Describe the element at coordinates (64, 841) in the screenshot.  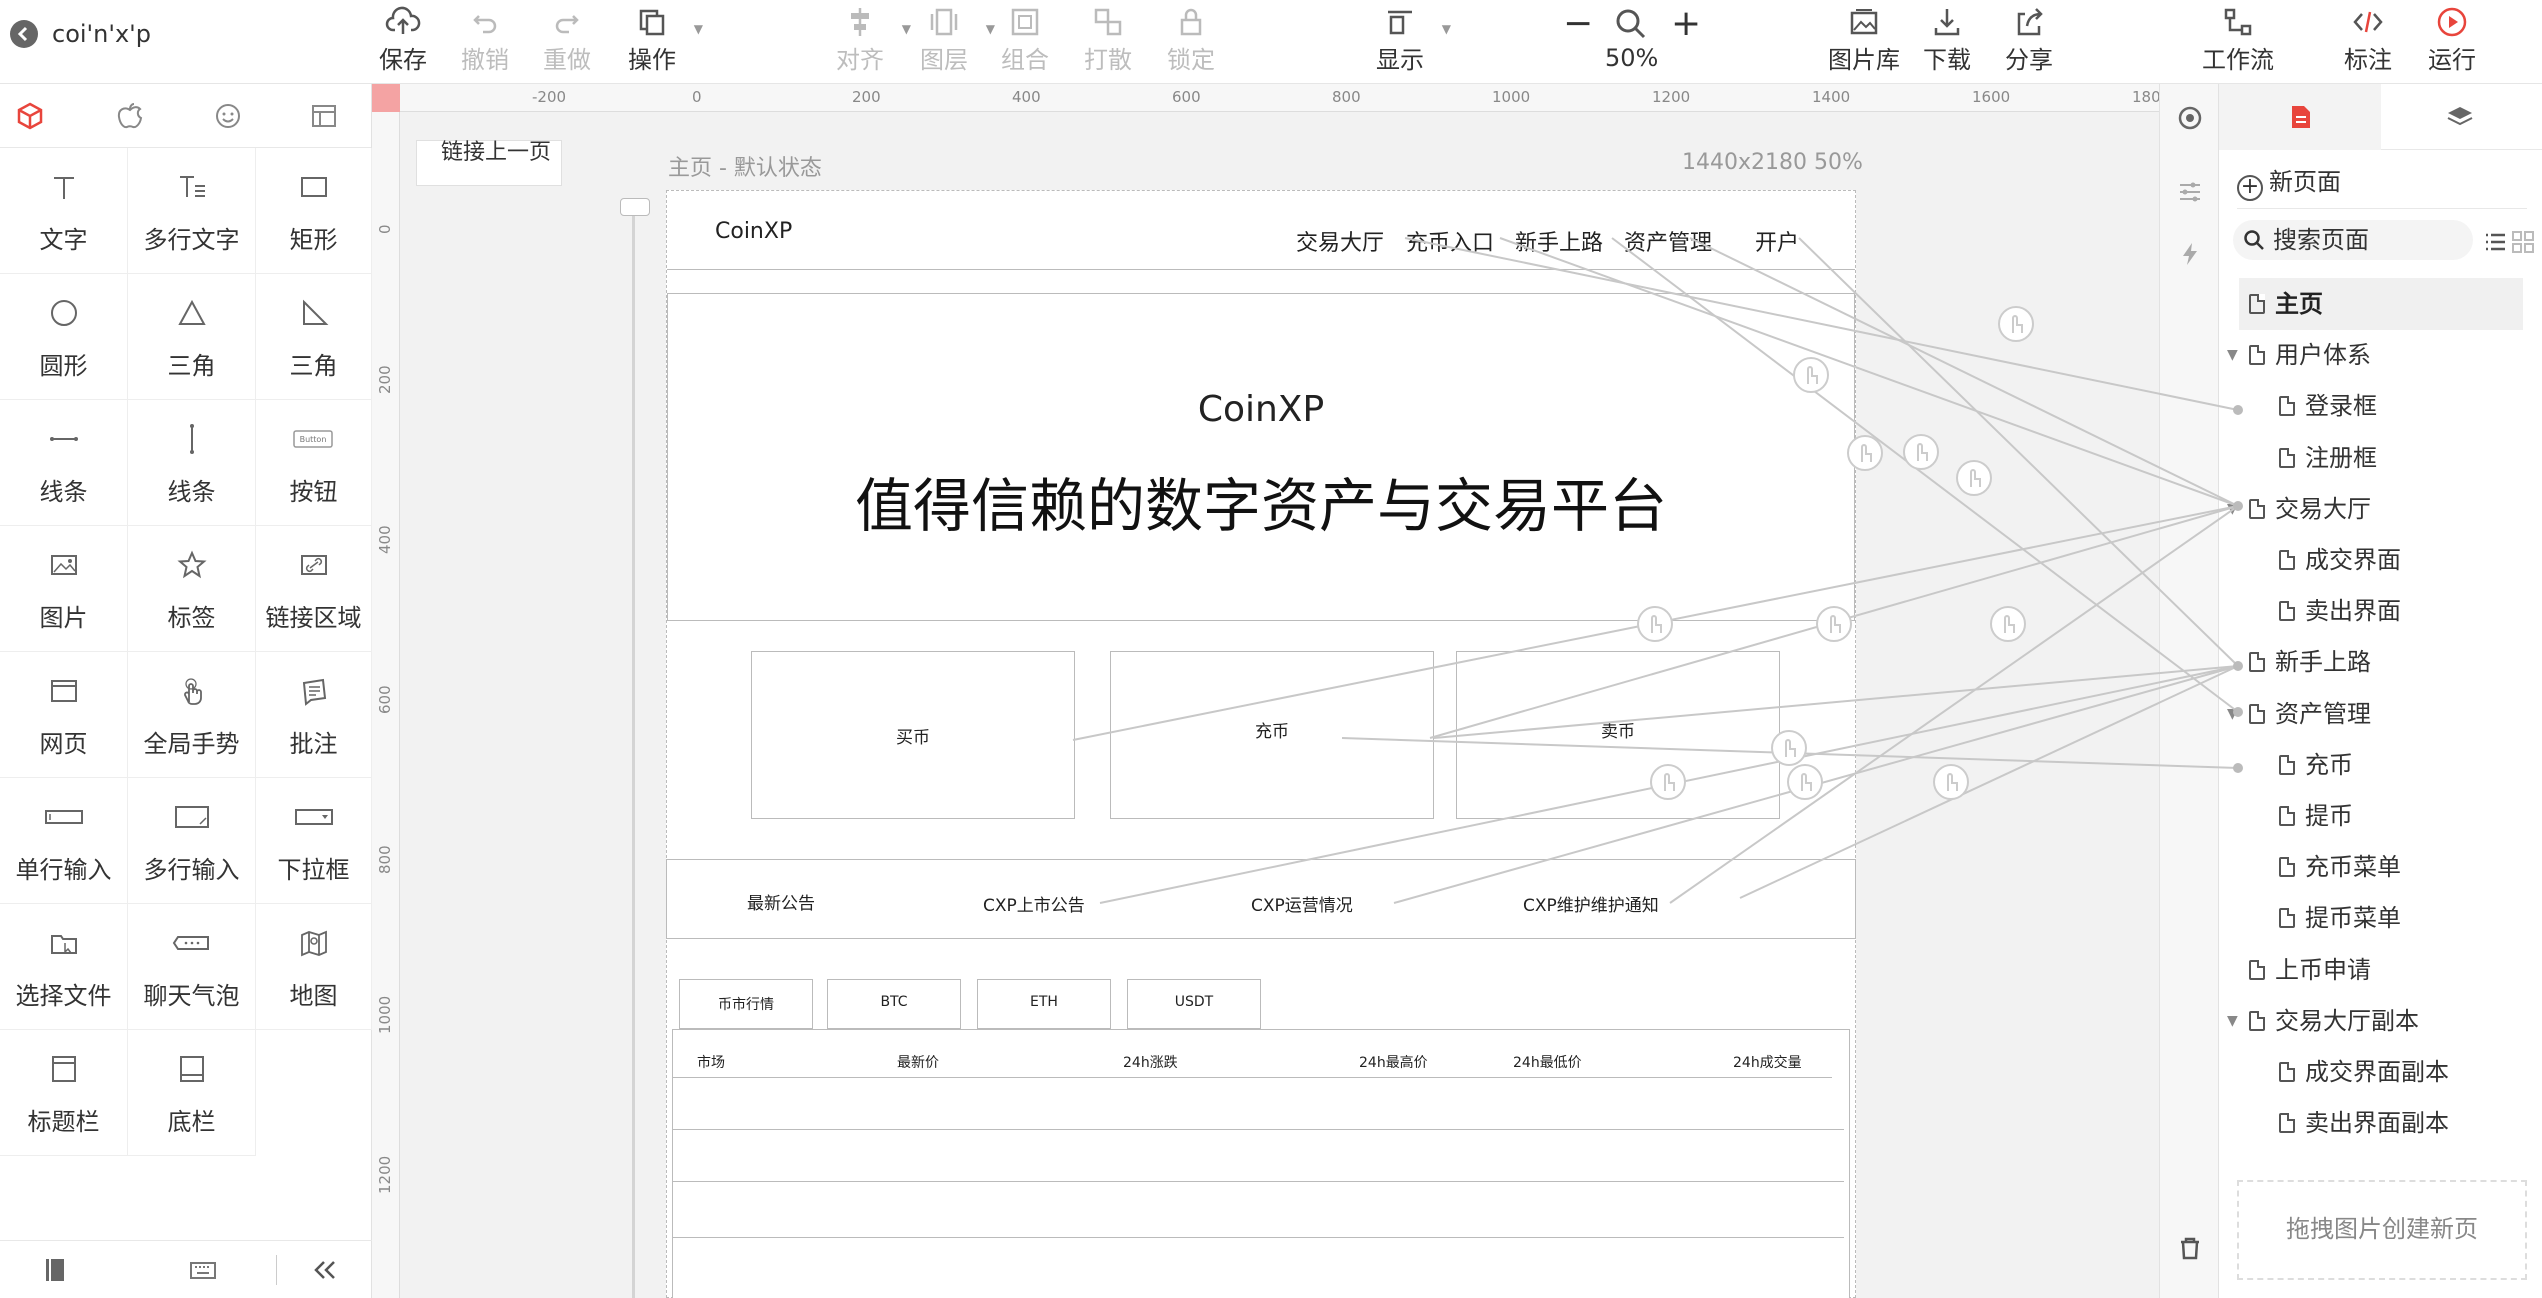
I see `widget-single-input: 单行输入` at that location.